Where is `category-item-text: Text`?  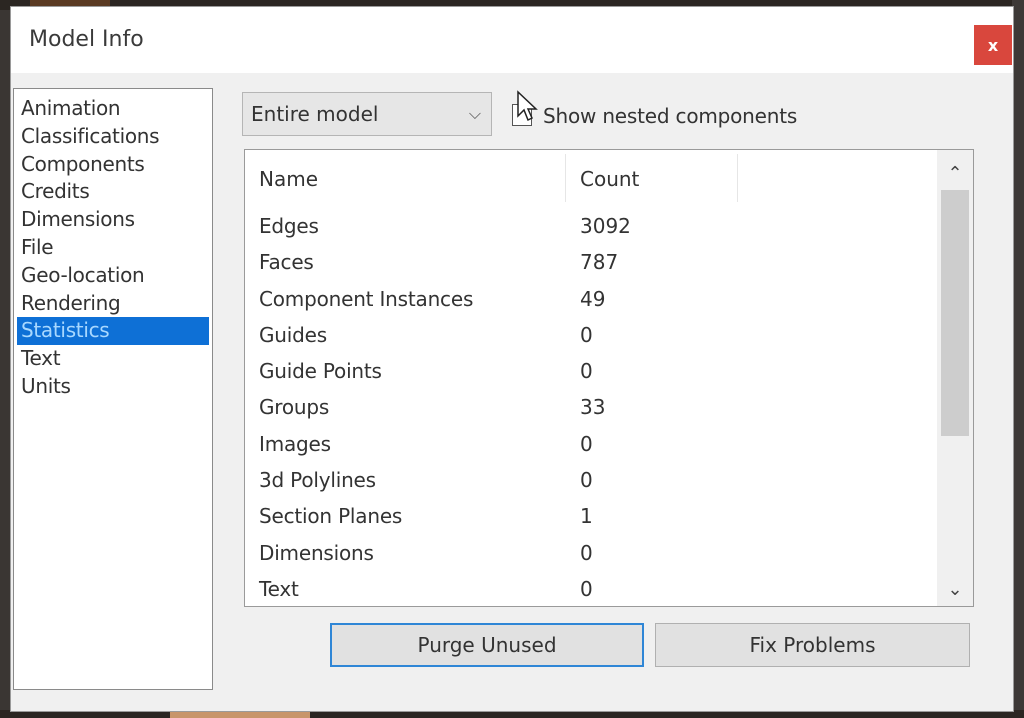
category-item-text: Text is located at coordinates (113, 359).